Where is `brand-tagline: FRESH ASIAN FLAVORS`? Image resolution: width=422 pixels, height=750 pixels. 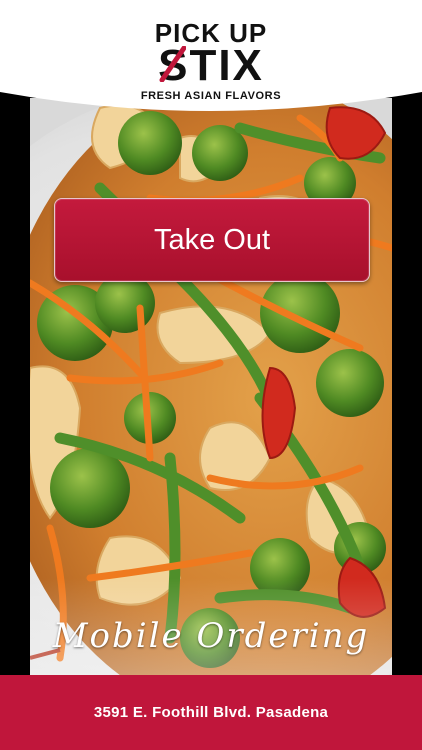 brand-tagline: FRESH ASIAN FLAVORS is located at coordinates (211, 96).